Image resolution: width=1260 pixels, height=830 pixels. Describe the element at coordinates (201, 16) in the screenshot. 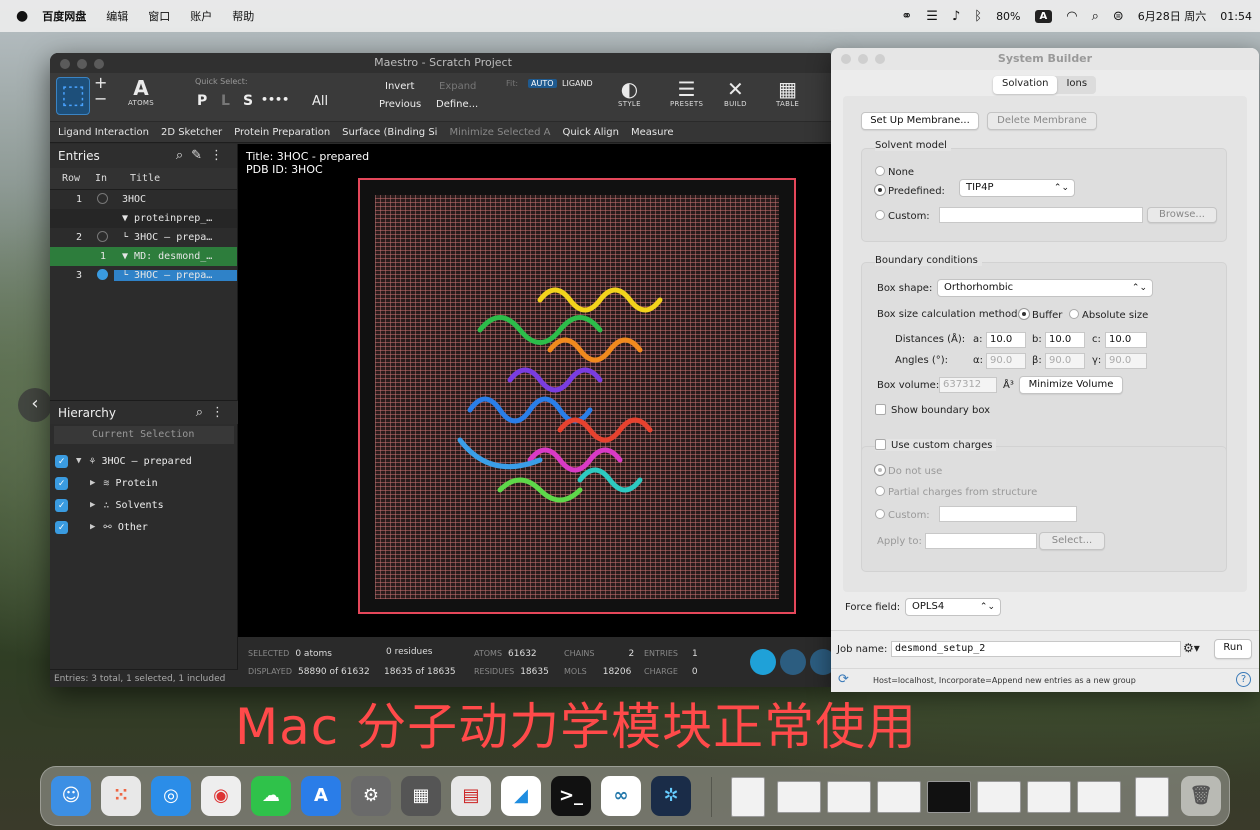

I see `menu-account: 账户` at that location.